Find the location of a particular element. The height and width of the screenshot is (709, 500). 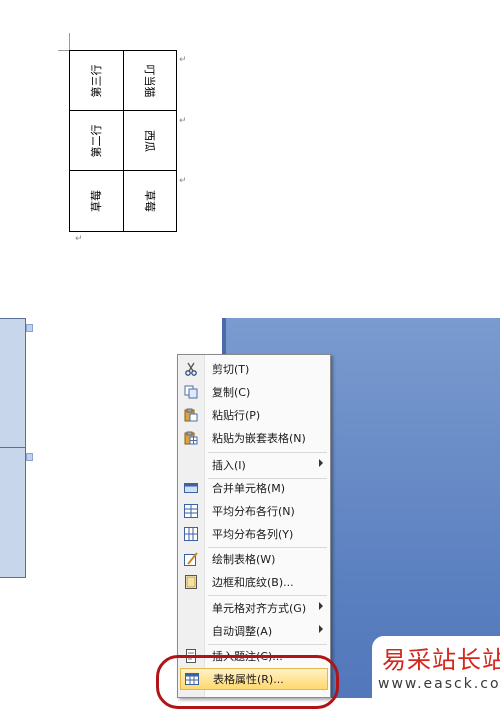

merge-cells-icon is located at coordinates (191, 488).